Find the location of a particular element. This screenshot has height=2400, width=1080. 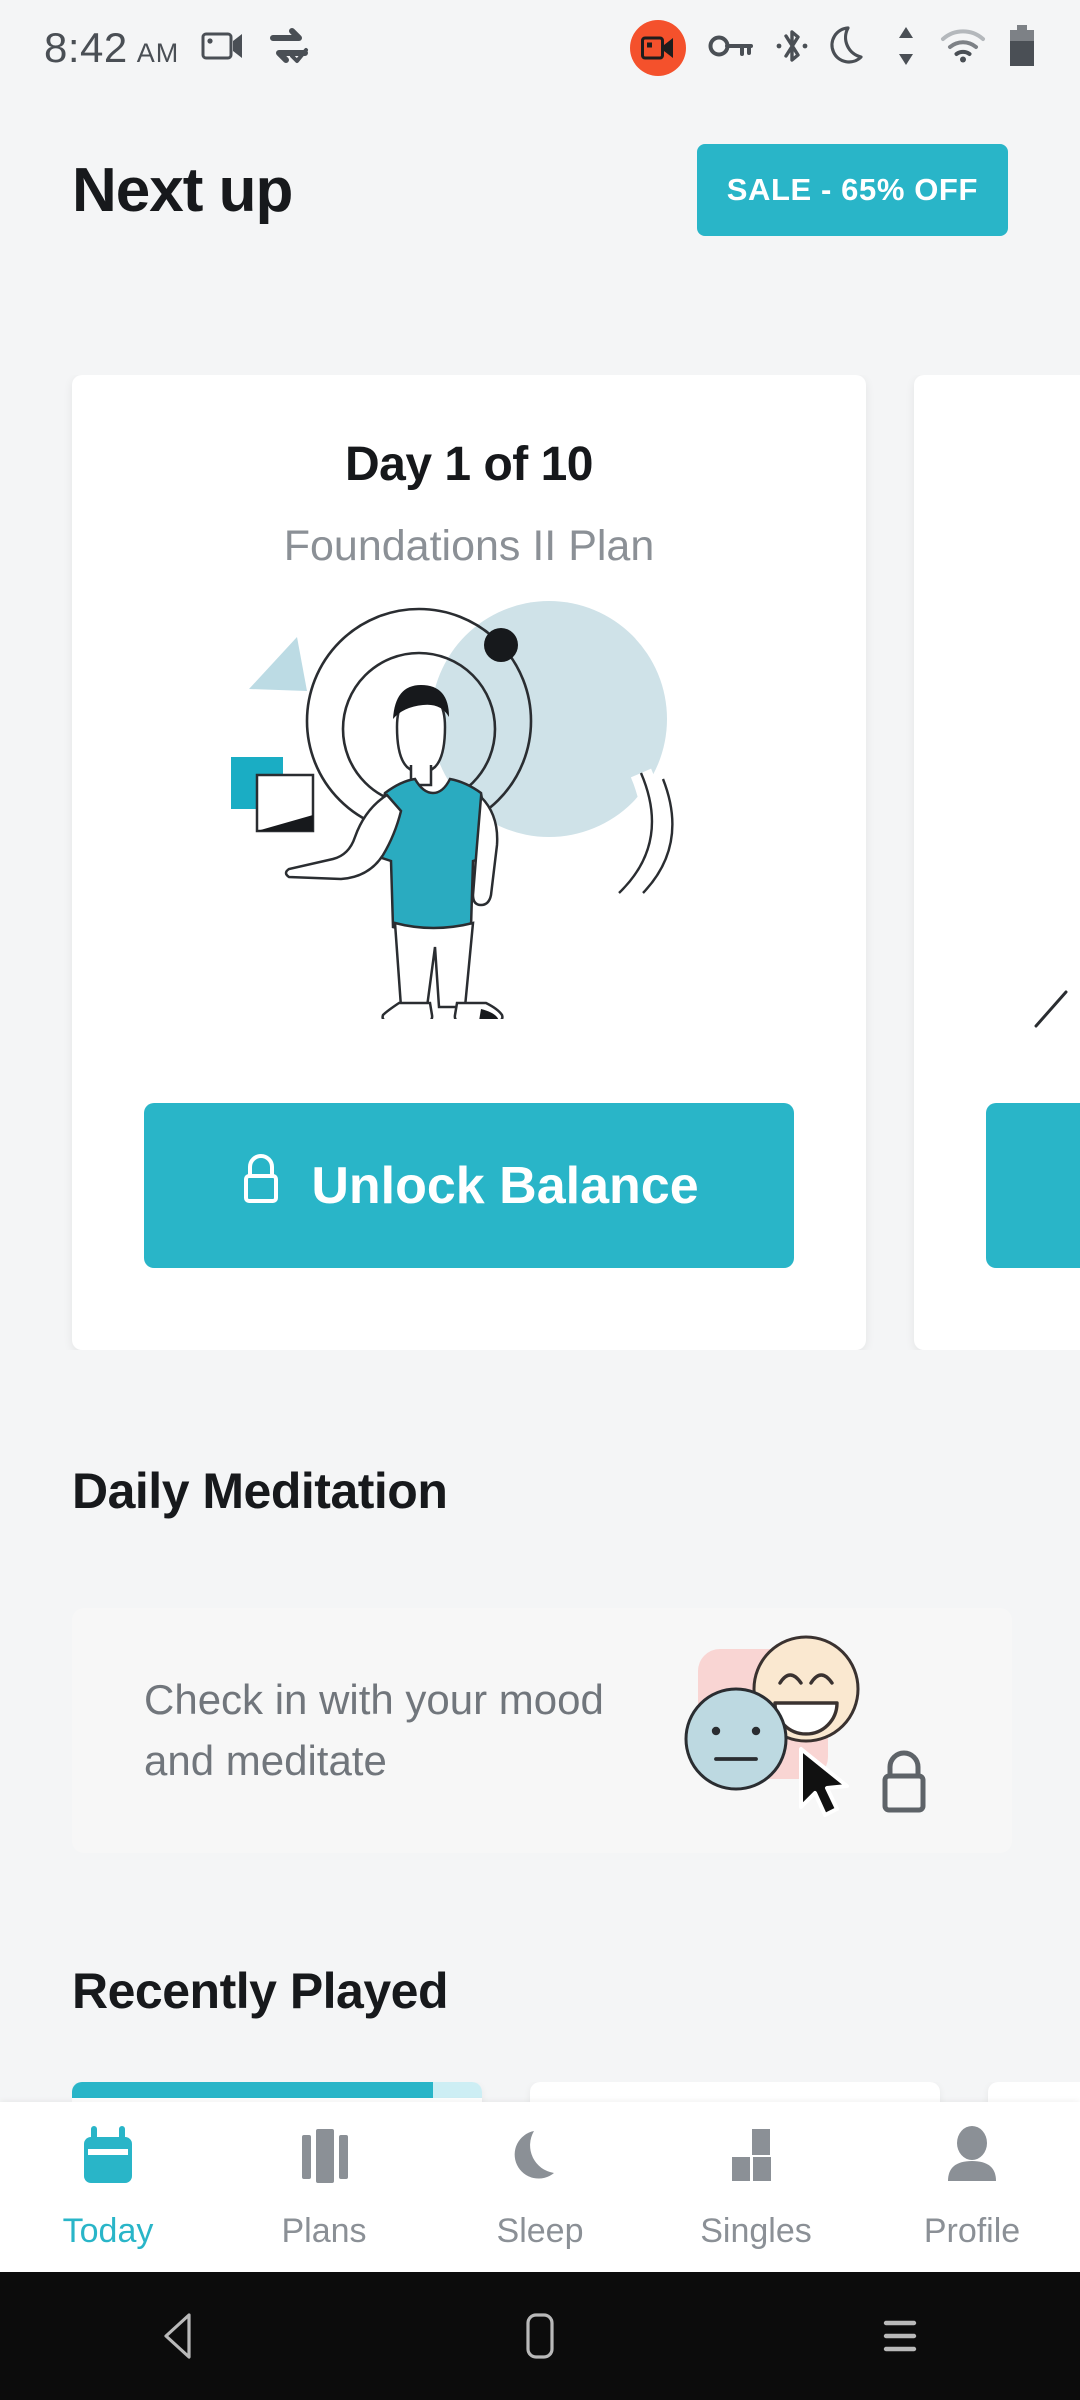

nav-item-sleep: Sleep is located at coordinates (540, 2187).